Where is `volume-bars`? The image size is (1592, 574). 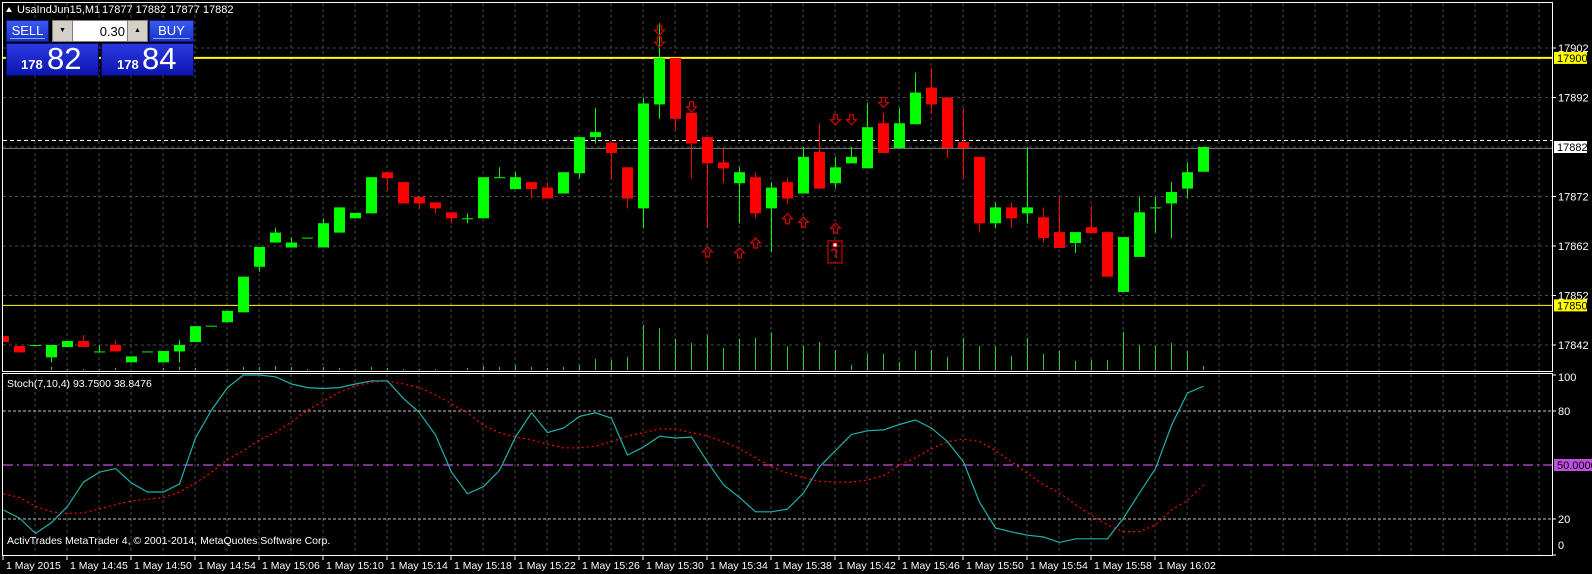 volume-bars is located at coordinates (627, 347).